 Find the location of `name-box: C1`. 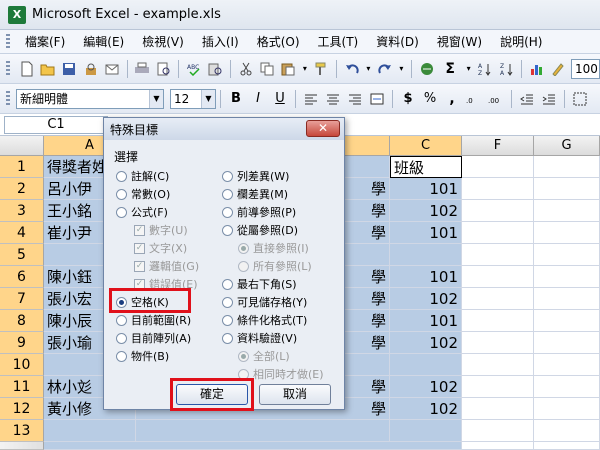

name-box: C1 is located at coordinates (56, 124).